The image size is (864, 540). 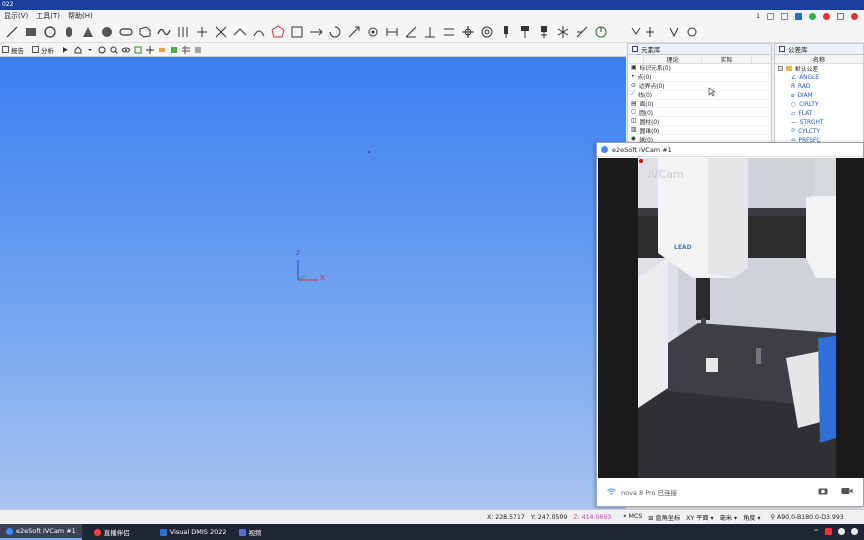 I want to click on sphere-icon, so click(x=107, y=32).